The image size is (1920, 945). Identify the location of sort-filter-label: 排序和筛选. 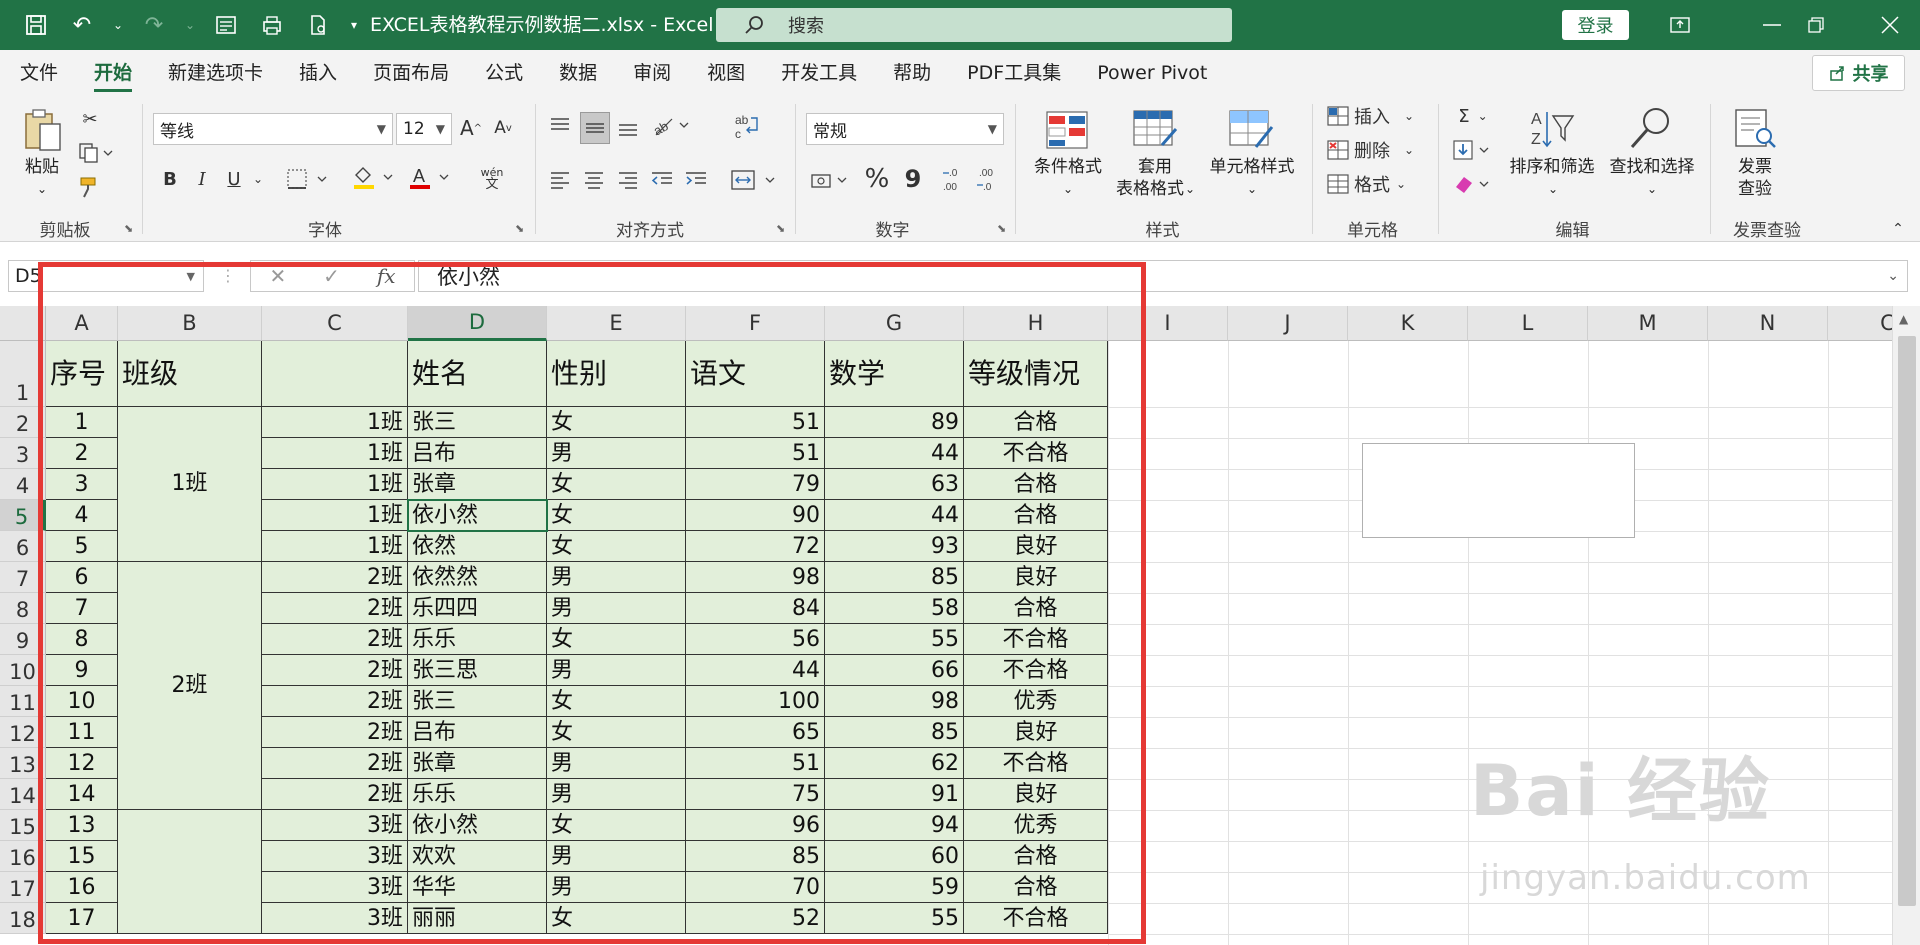
(1552, 167).